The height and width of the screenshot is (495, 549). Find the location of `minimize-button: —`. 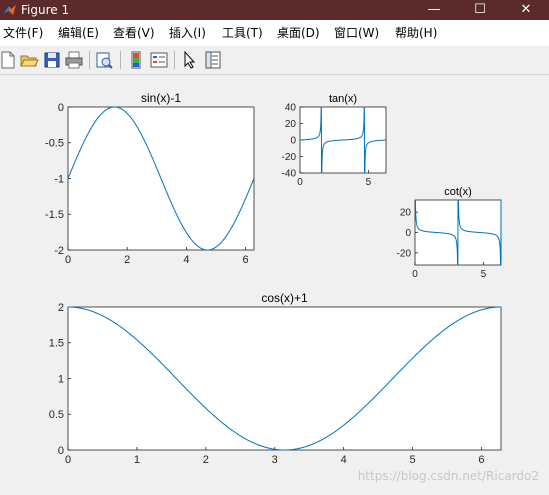

minimize-button: — is located at coordinates (434, 10).